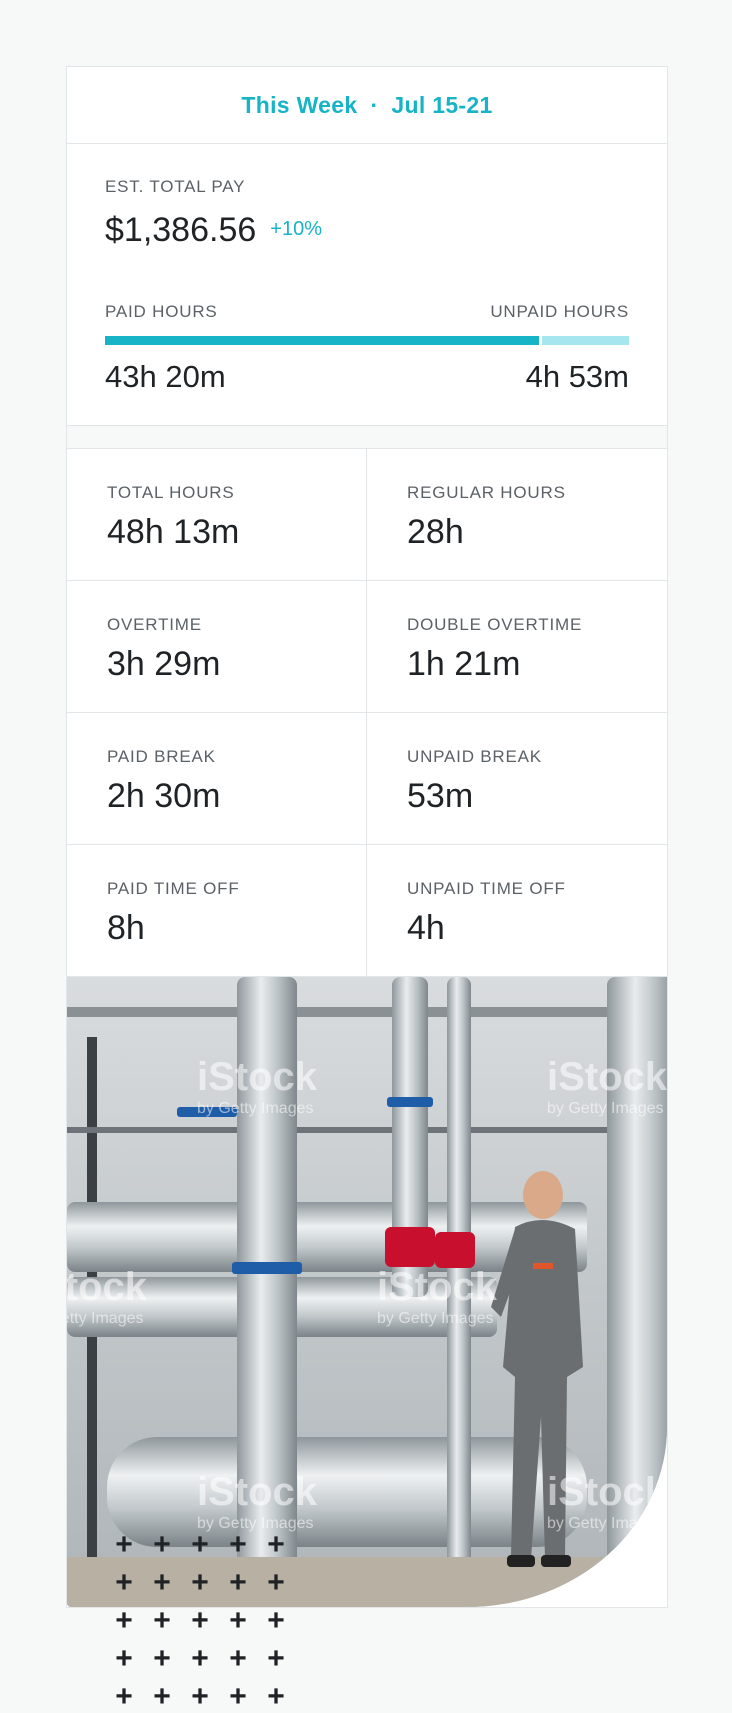 Image resolution: width=732 pixels, height=1713 pixels. What do you see at coordinates (299, 104) in the screenshot?
I see `period-label: This Week` at bounding box center [299, 104].